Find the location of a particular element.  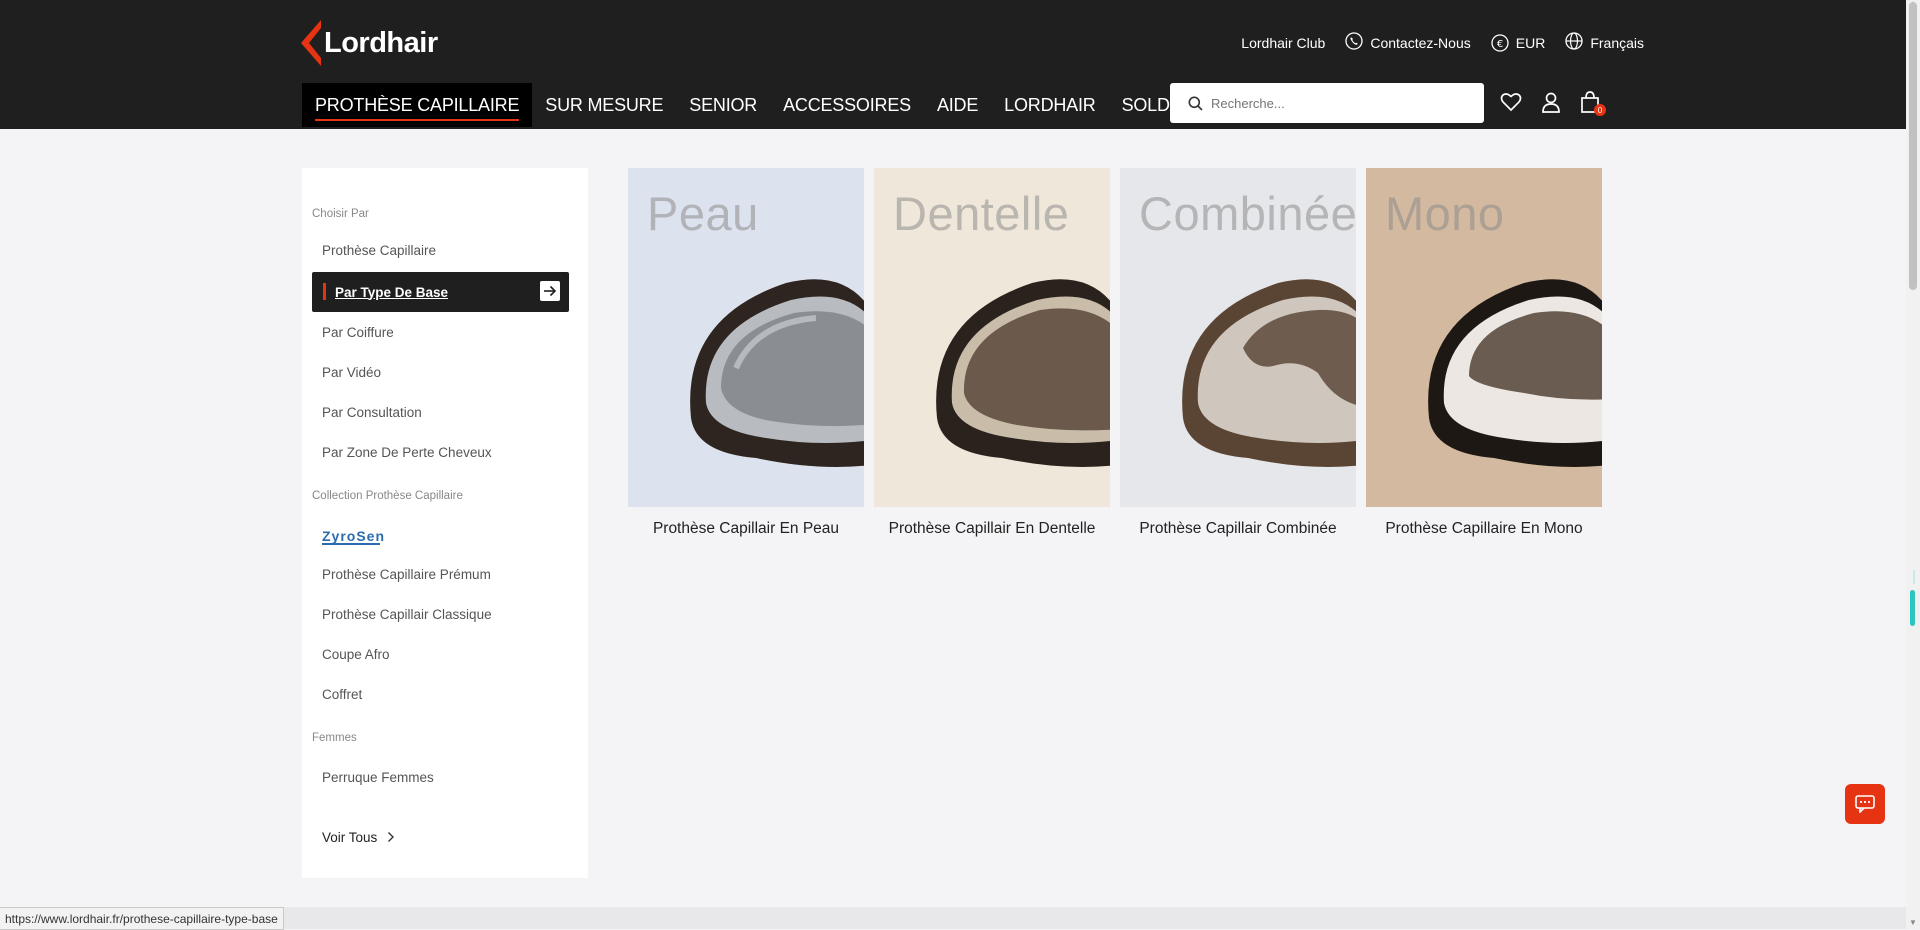

search-box is located at coordinates (1327, 103).